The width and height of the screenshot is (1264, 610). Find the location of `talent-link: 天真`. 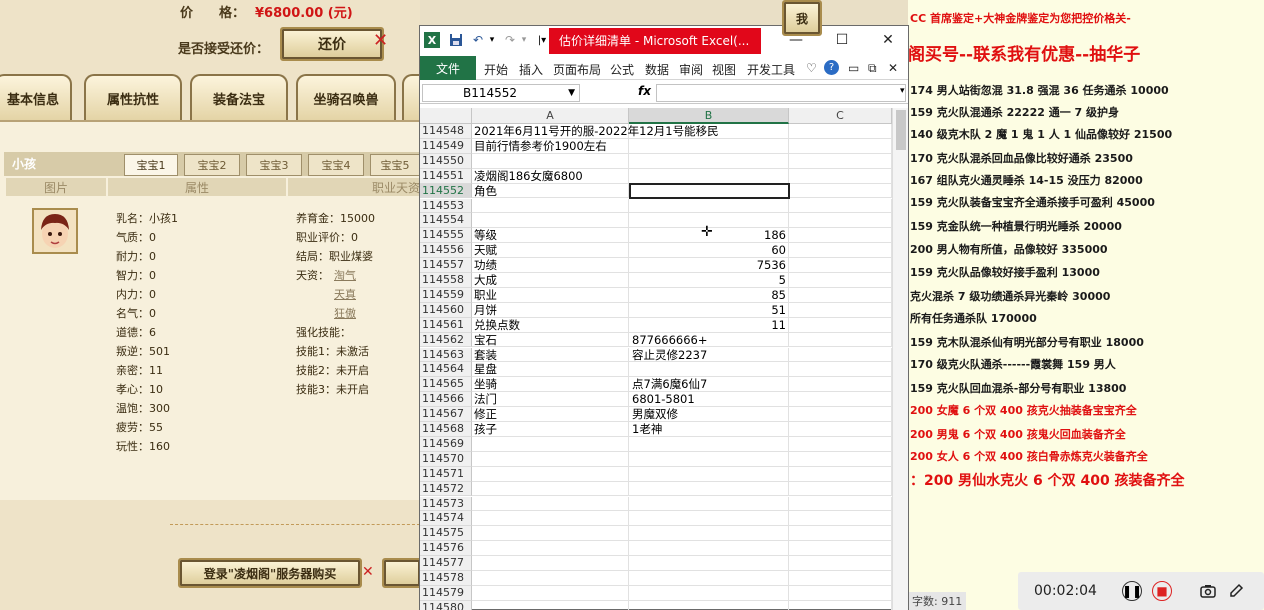

talent-link: 天真 is located at coordinates (345, 294).